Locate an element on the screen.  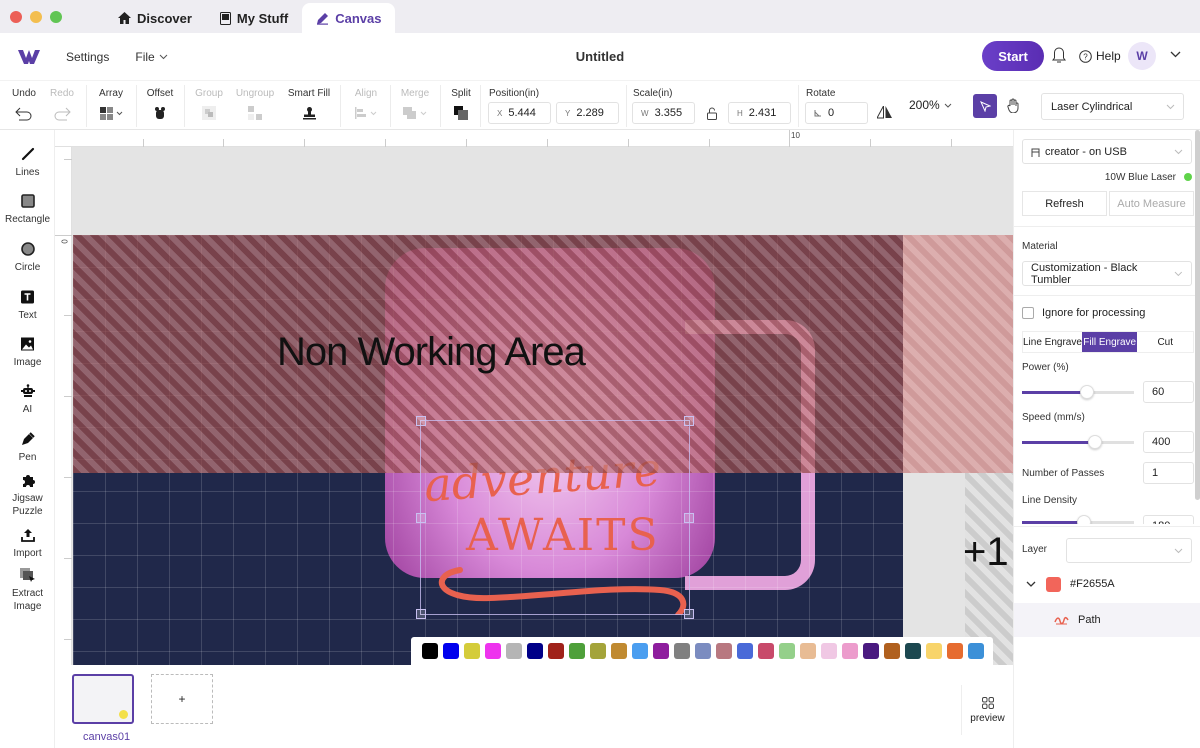
tool-rectangle: Rectangle is located at coordinates (27, 209).